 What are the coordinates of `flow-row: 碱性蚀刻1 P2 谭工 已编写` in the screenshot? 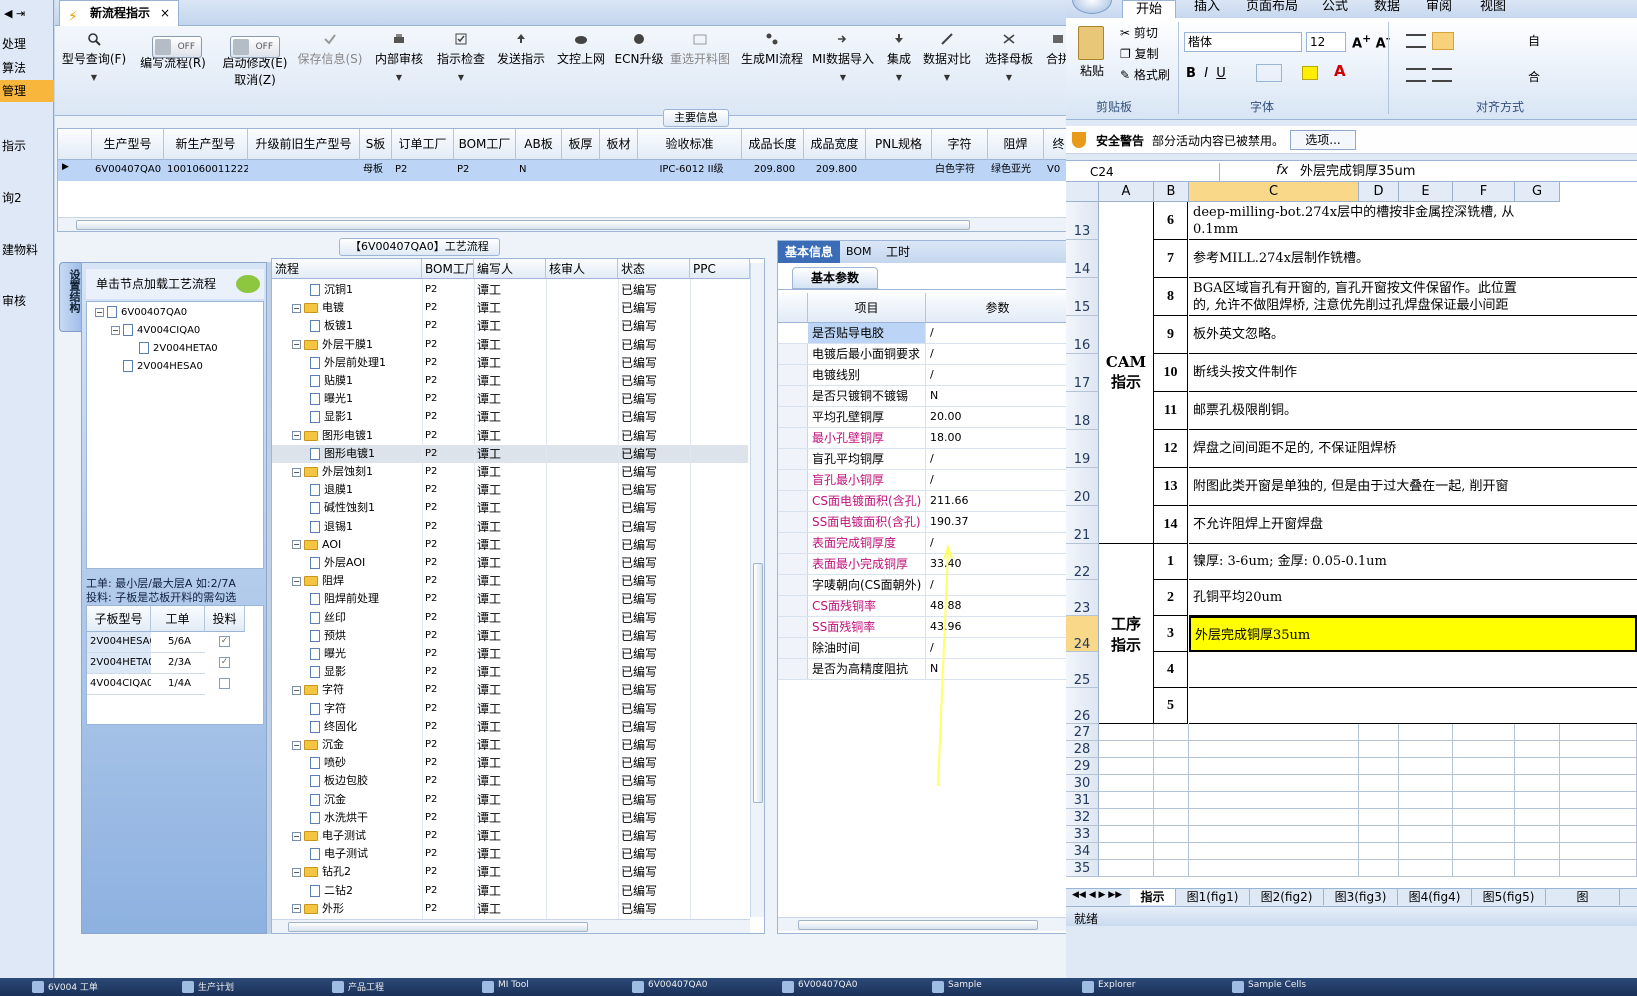 It's located at (510, 508).